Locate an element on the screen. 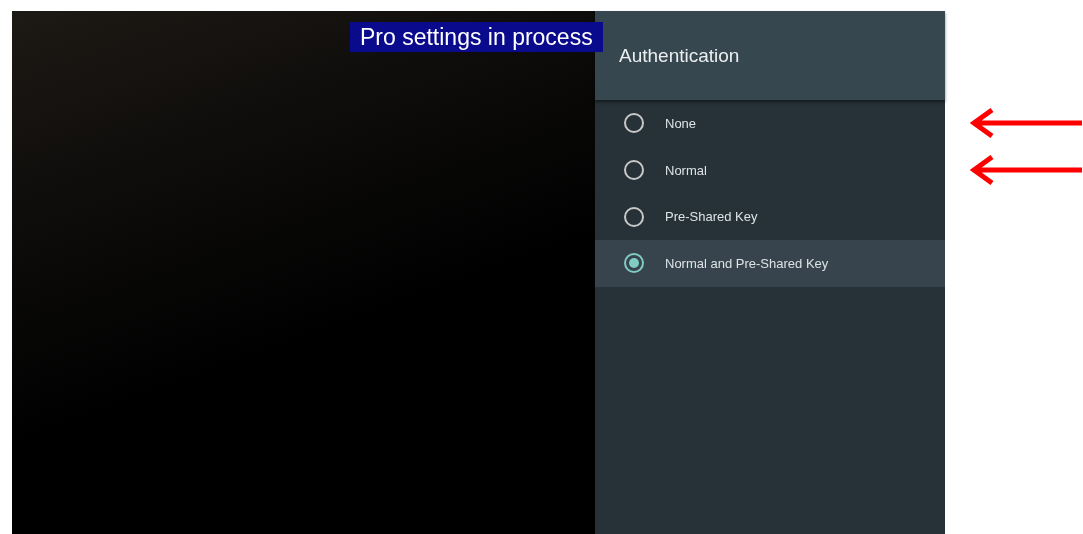  radio-option: Normal and Pre-Shared Key is located at coordinates (770, 263).